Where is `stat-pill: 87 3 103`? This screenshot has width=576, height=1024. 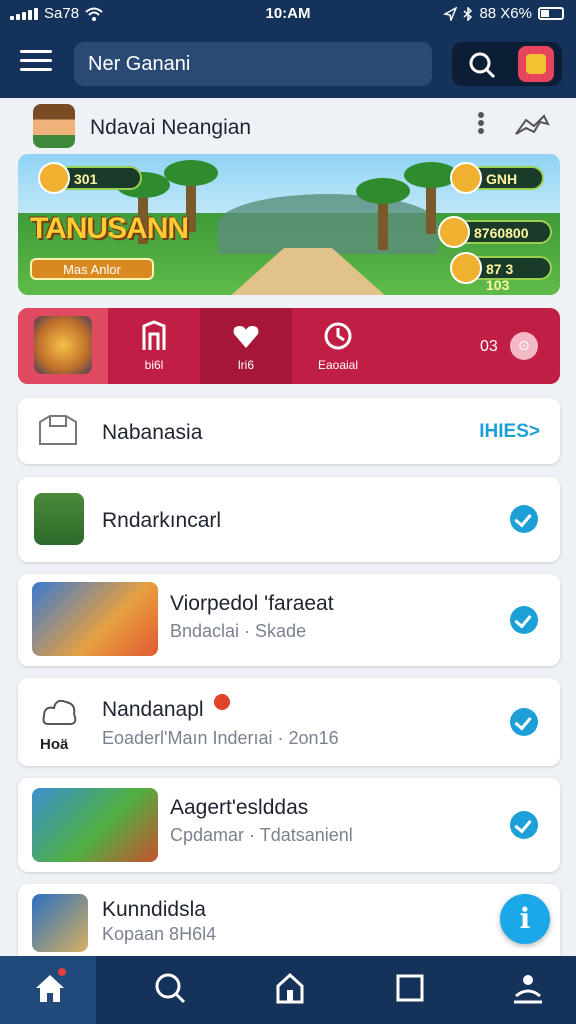
stat-pill: 87 3 103 is located at coordinates (501, 272).